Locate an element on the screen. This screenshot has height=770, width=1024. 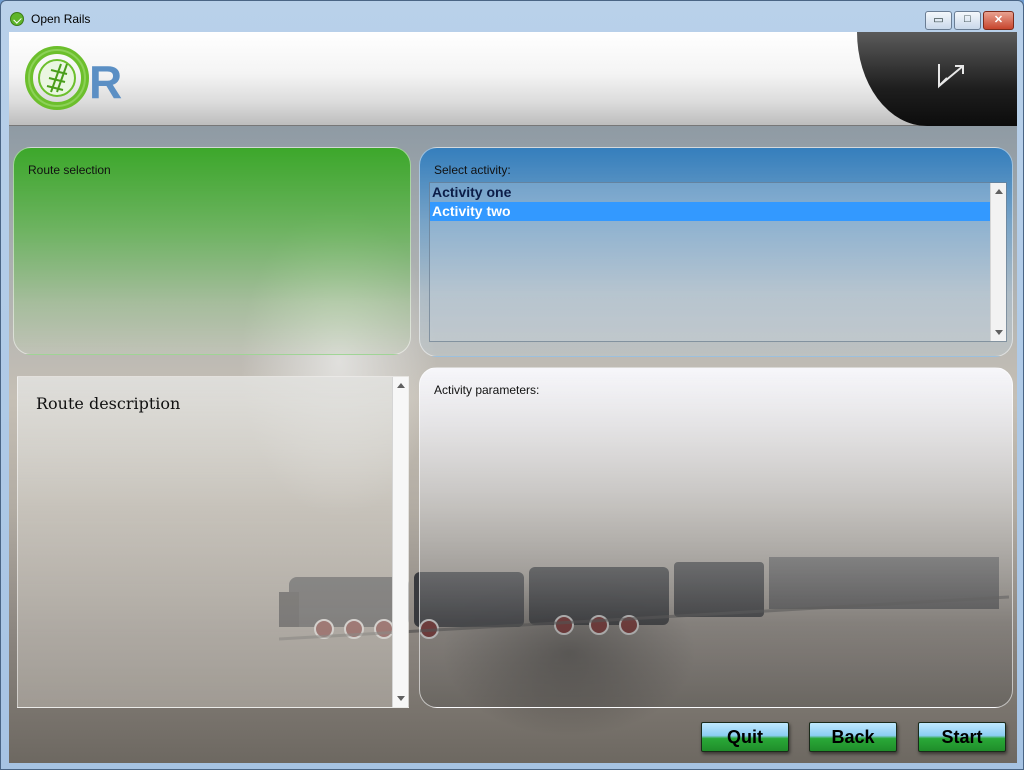
back-button: Back is located at coordinates (853, 737).